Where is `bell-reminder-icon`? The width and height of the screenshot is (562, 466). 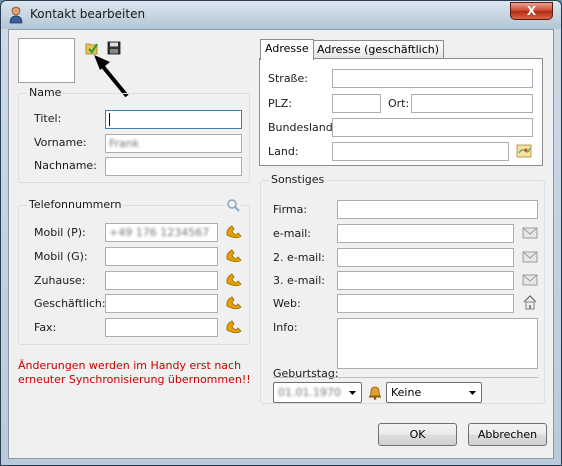
bell-reminder-icon is located at coordinates (375, 392).